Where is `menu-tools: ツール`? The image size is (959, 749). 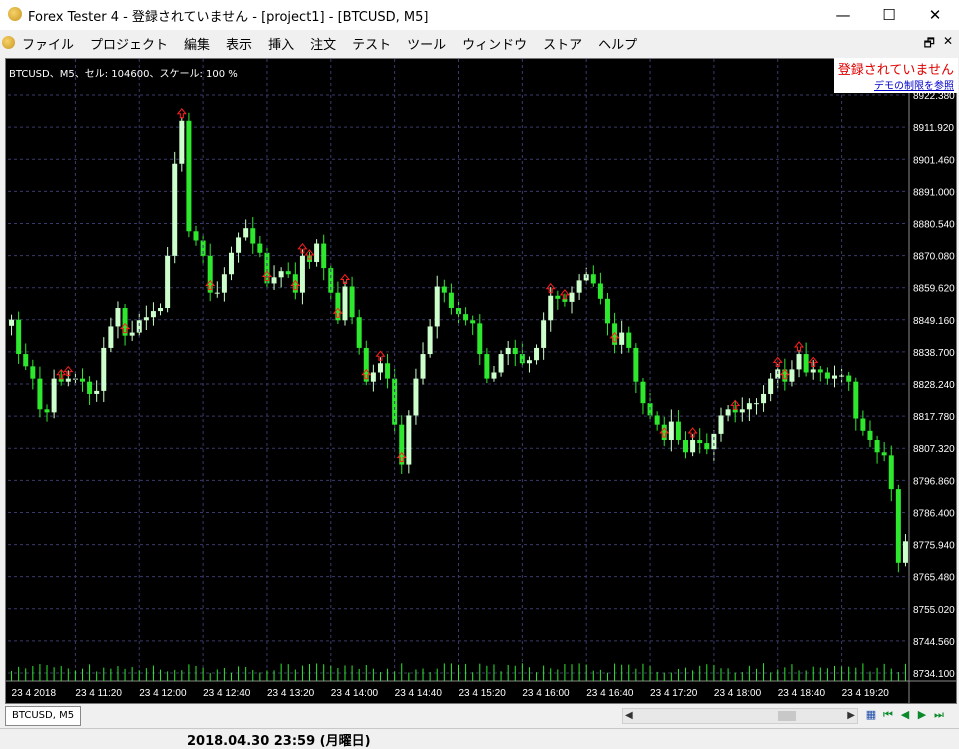
menu-tools: ツール is located at coordinates (426, 43).